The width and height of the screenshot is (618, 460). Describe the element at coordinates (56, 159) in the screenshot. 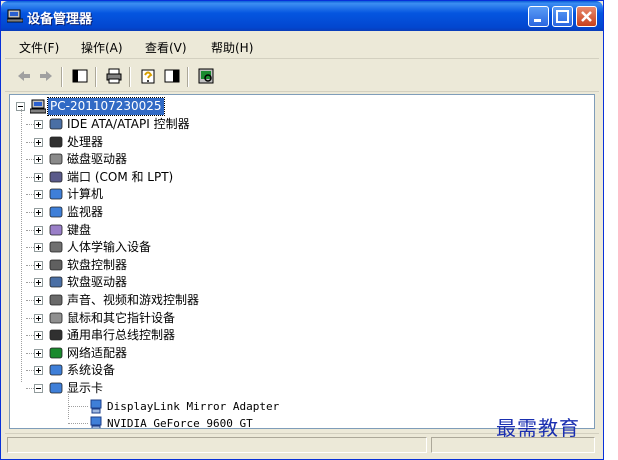

I see `disk-icon` at that location.